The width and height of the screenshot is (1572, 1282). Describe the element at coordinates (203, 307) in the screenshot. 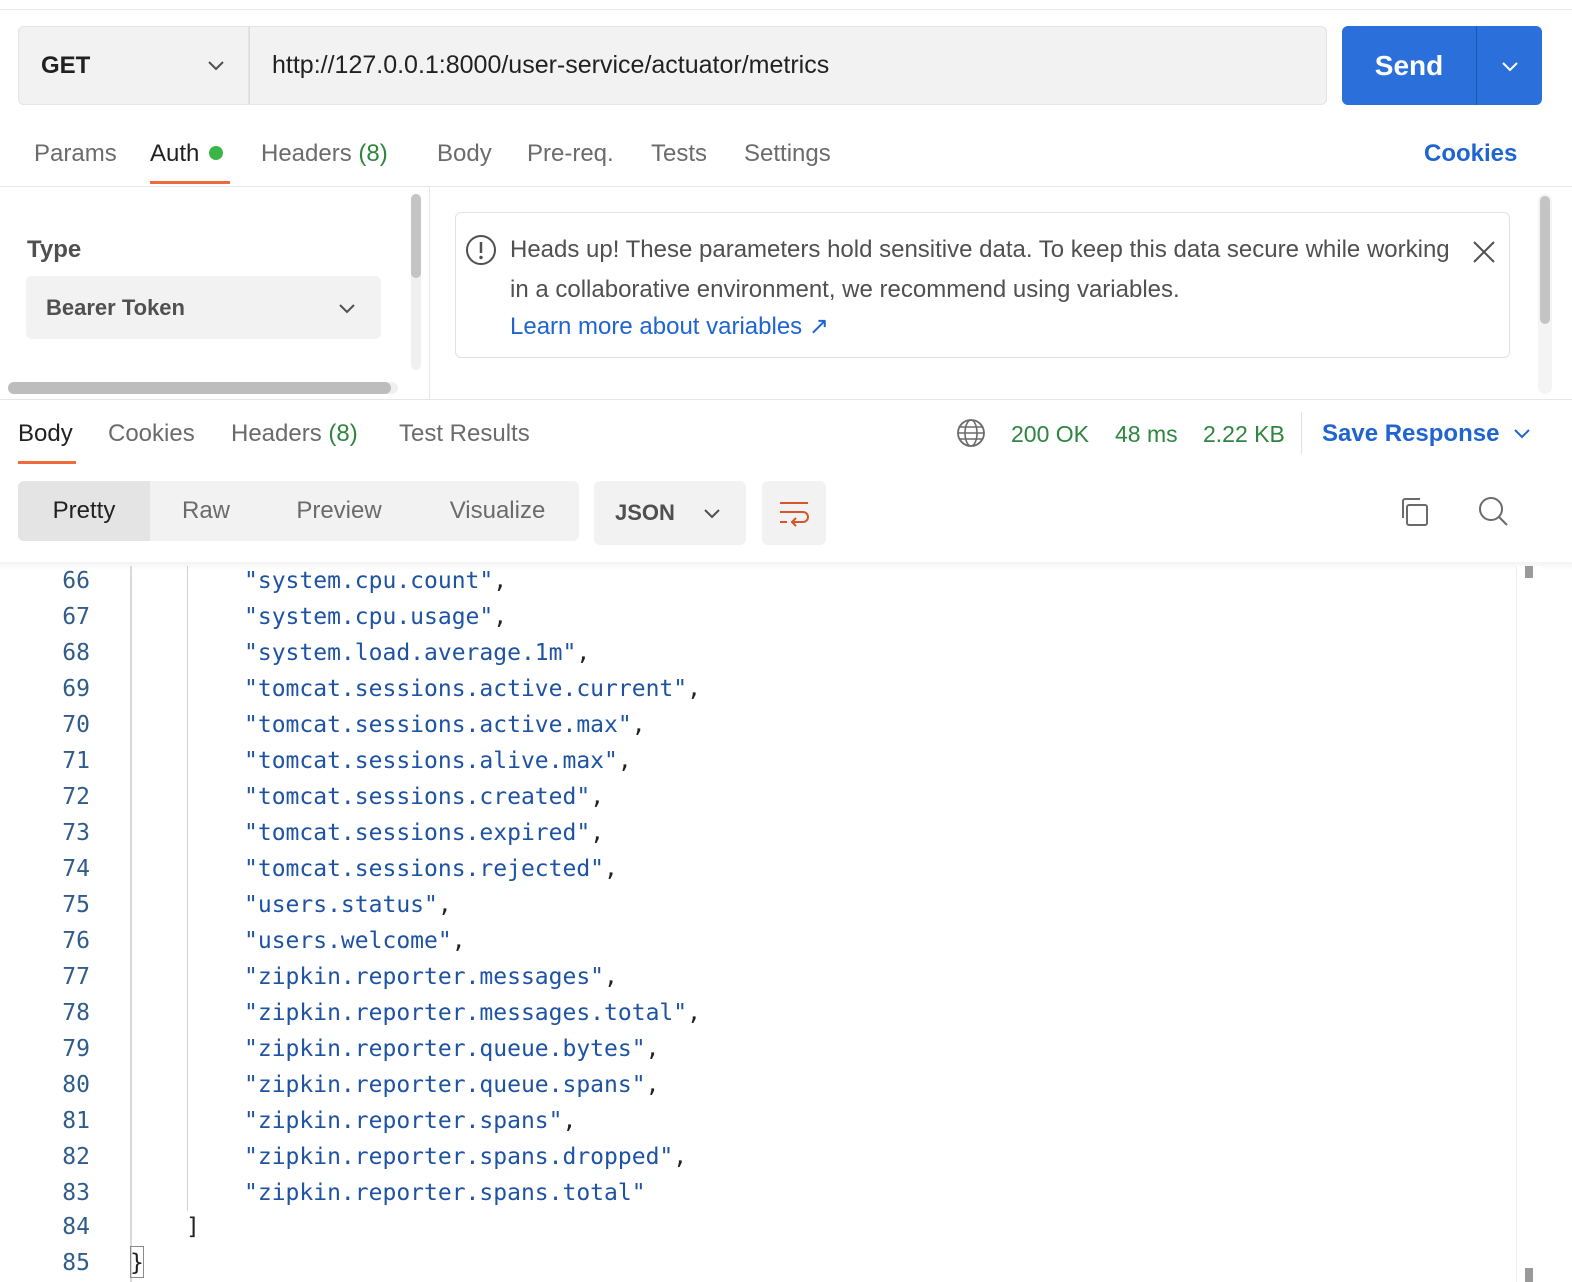

I see `auth-type-select: Bearer Token` at that location.